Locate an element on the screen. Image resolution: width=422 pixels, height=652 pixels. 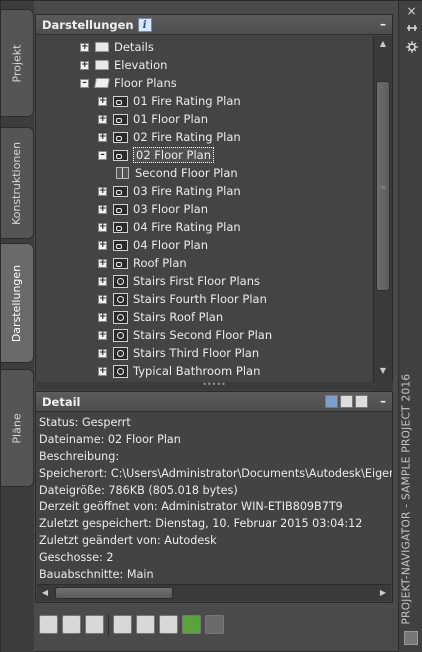
scroll-down-arrow-icon: ▼ is located at coordinates (383, 371).